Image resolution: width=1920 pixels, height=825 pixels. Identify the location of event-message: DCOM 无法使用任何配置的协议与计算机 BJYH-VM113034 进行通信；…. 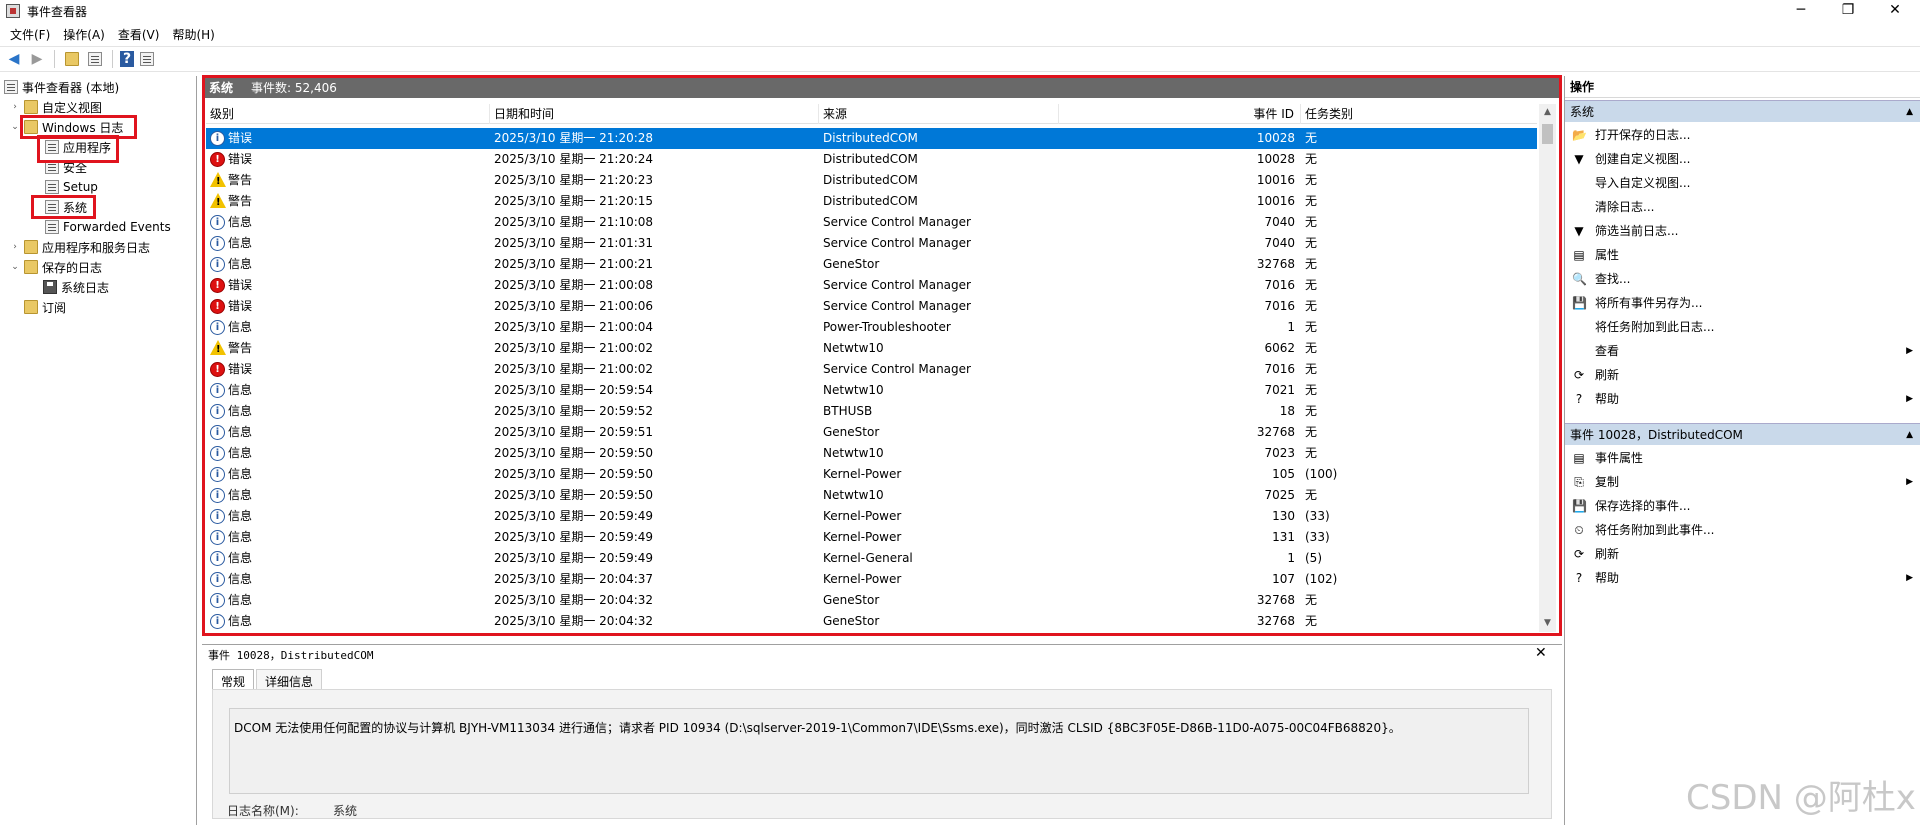
(879, 751).